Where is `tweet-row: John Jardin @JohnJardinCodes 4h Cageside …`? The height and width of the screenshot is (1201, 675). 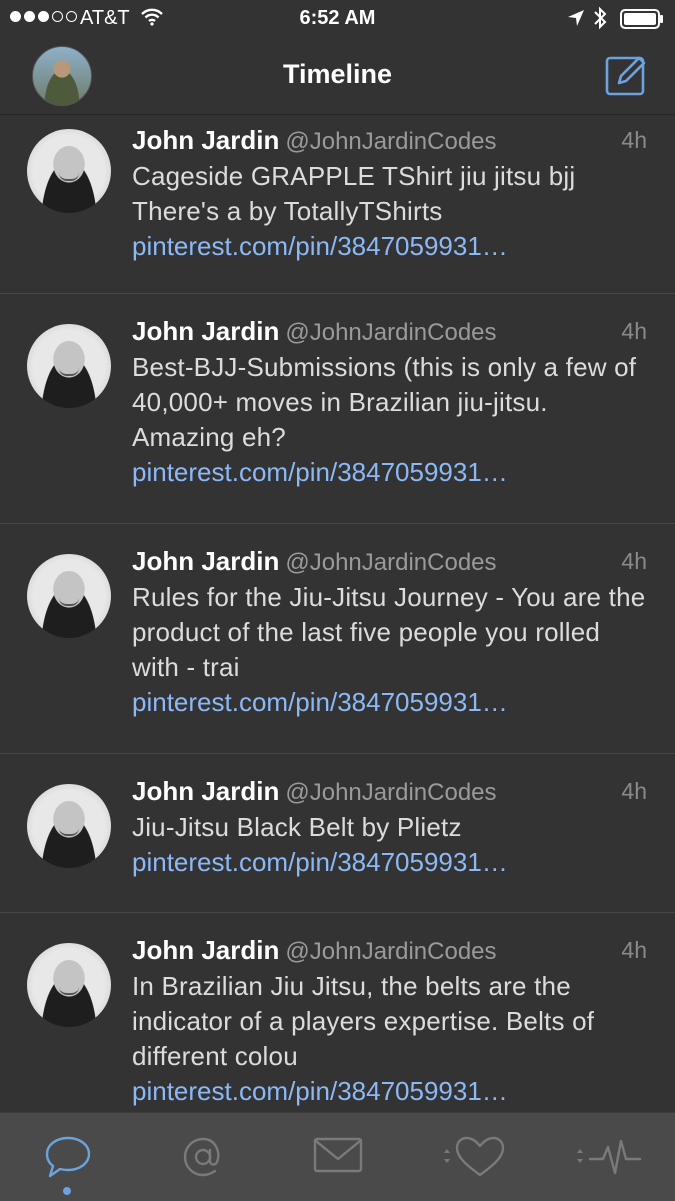 tweet-row: John Jardin @JohnJardinCodes 4h Cageside … is located at coordinates (337, 204).